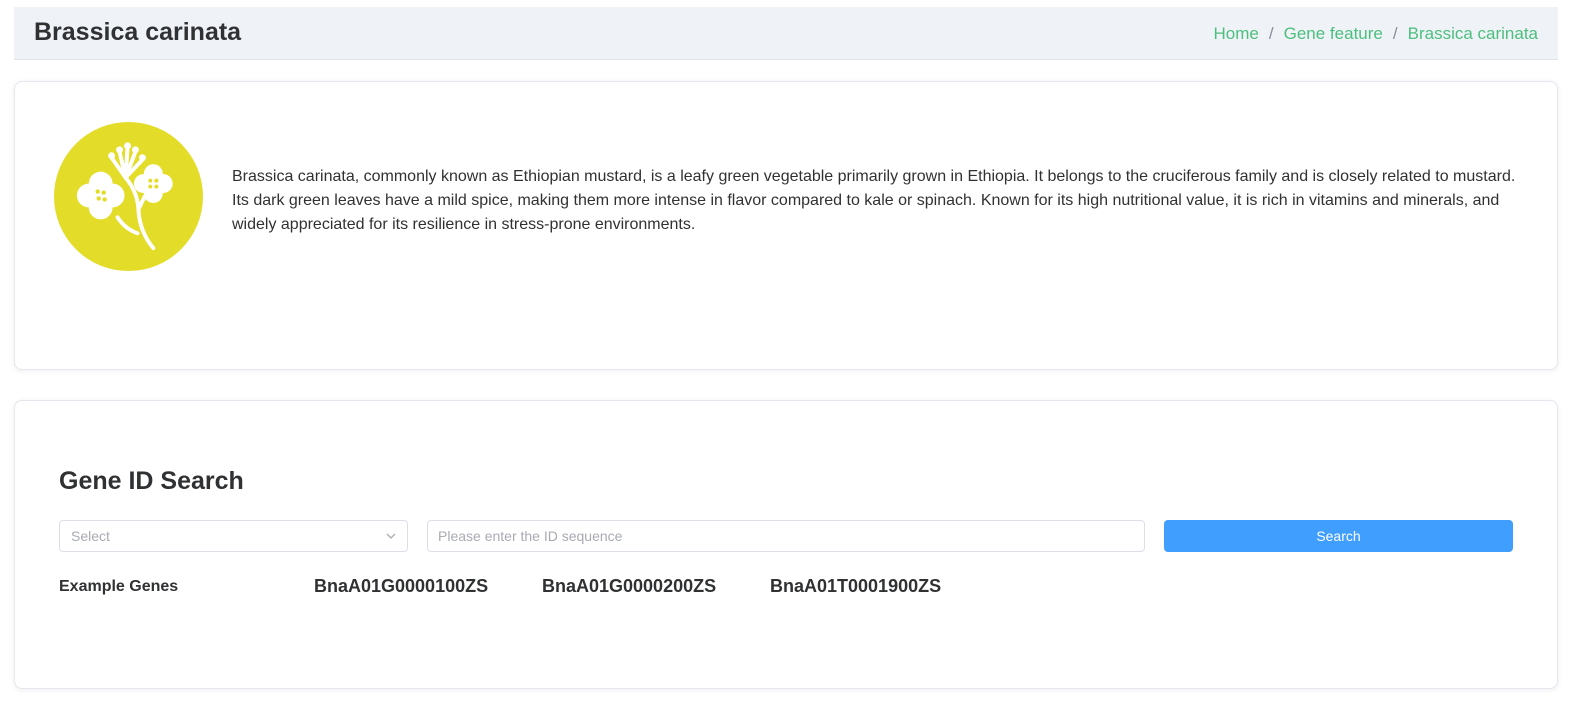  Describe the element at coordinates (128, 196) in the screenshot. I see `flower-icon` at that location.